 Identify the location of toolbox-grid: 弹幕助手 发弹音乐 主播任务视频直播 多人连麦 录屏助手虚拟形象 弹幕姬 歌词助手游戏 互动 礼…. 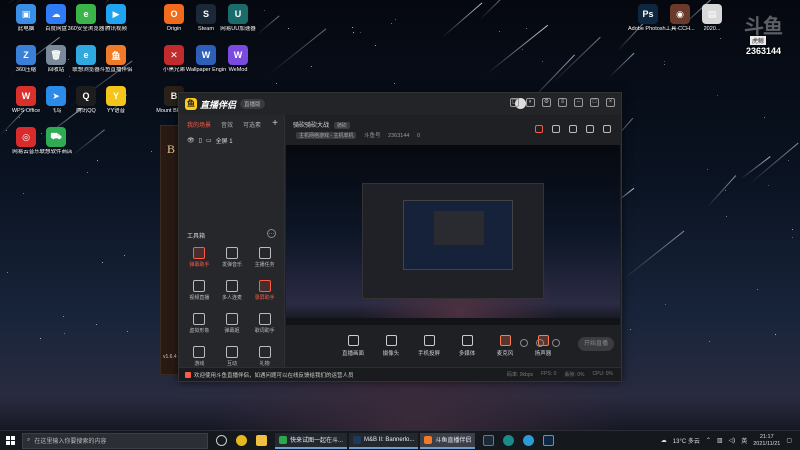
(232, 307).